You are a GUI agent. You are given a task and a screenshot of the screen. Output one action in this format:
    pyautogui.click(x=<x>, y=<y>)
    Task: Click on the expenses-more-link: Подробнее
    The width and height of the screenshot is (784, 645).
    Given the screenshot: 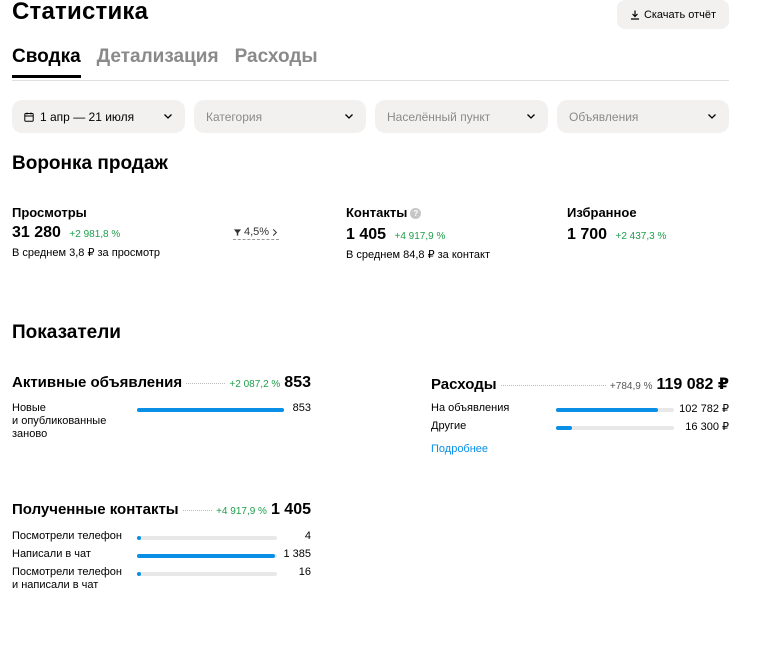 What is the action you would take?
    pyautogui.click(x=459, y=449)
    